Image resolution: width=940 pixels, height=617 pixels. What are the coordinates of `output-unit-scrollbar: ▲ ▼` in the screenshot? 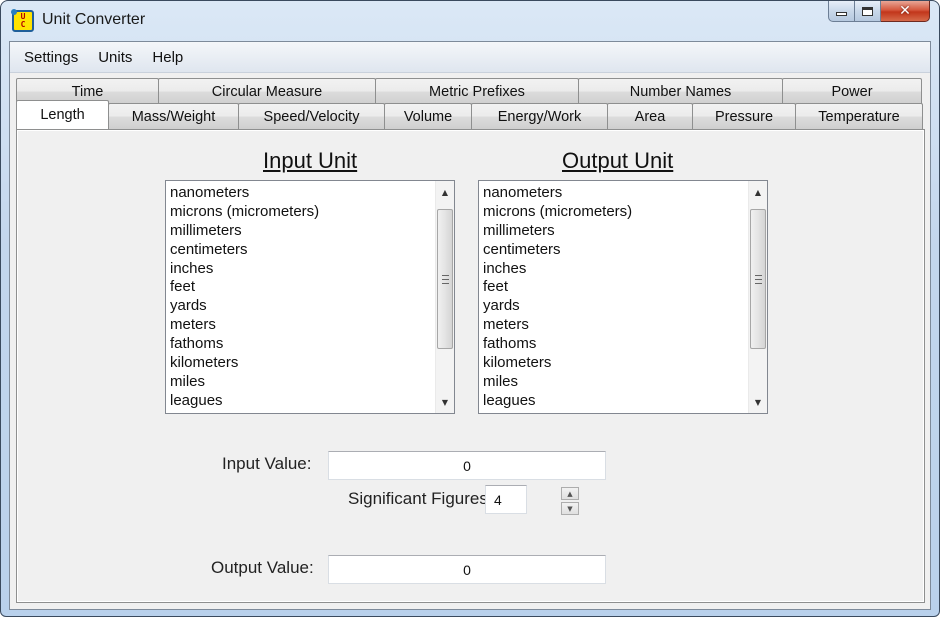 It's located at (757, 297).